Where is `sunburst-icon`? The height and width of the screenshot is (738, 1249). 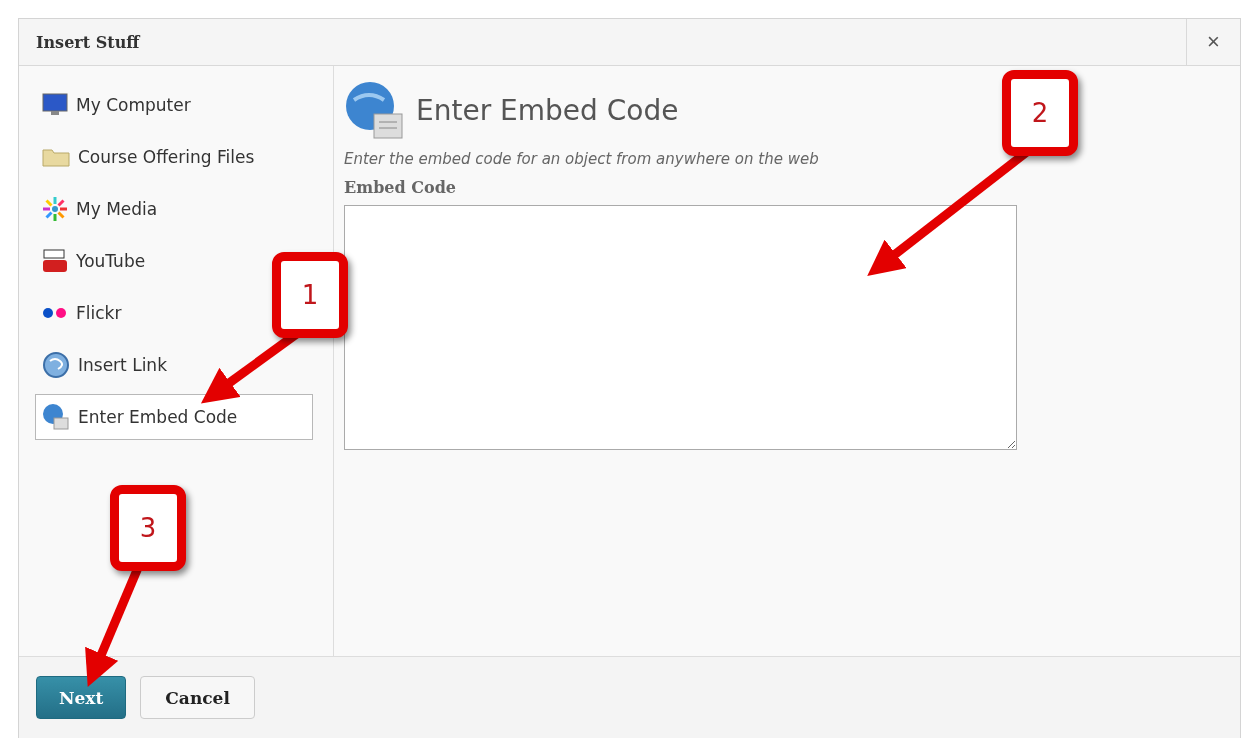
sunburst-icon is located at coordinates (55, 209).